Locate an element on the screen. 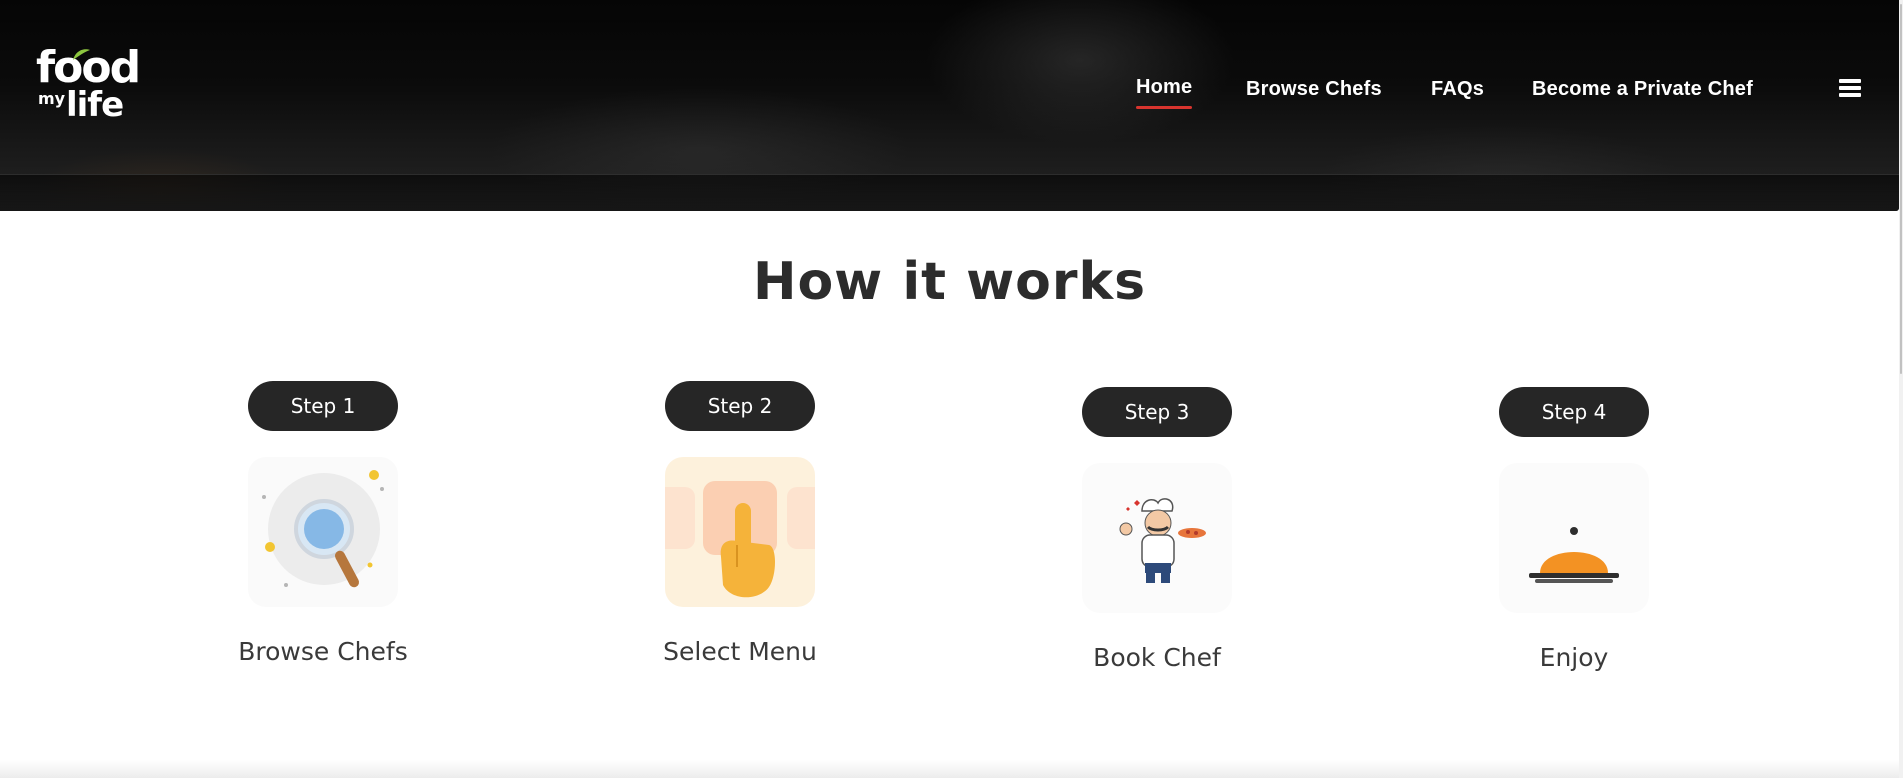 The width and height of the screenshot is (1903, 778). step-card-3: Step 3 Book Chef is located at coordinates (1157, 529).